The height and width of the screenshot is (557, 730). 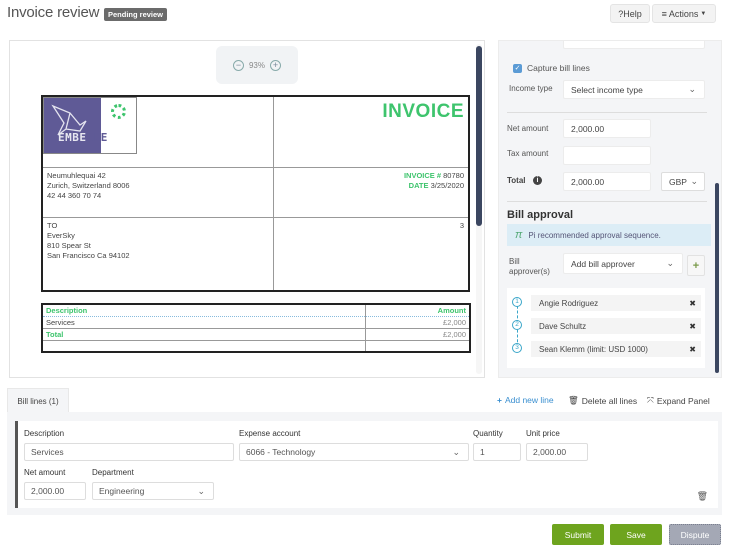 What do you see at coordinates (650, 400) in the screenshot?
I see `expand-icon: ⤧` at bounding box center [650, 400].